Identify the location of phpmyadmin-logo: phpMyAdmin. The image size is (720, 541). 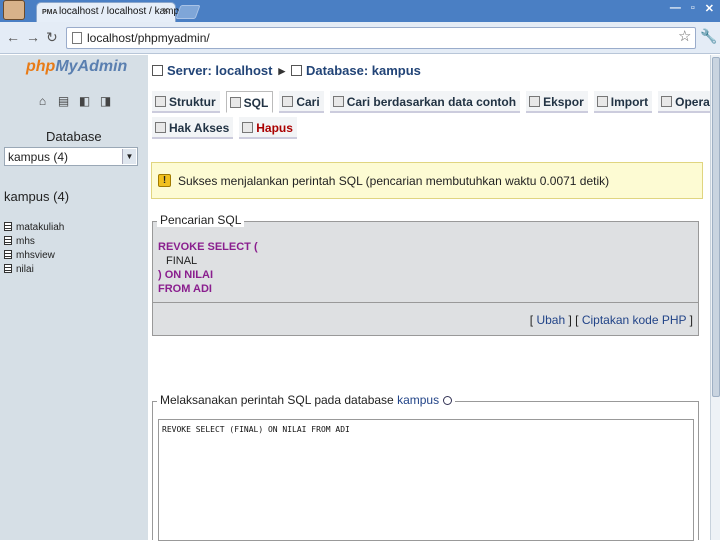
(76, 67).